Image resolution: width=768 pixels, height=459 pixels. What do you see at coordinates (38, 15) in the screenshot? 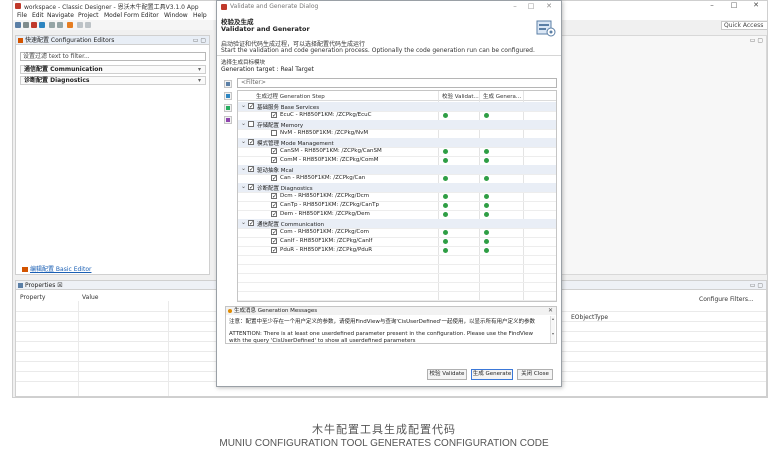
I see `menu-edit: Edit` at bounding box center [38, 15].